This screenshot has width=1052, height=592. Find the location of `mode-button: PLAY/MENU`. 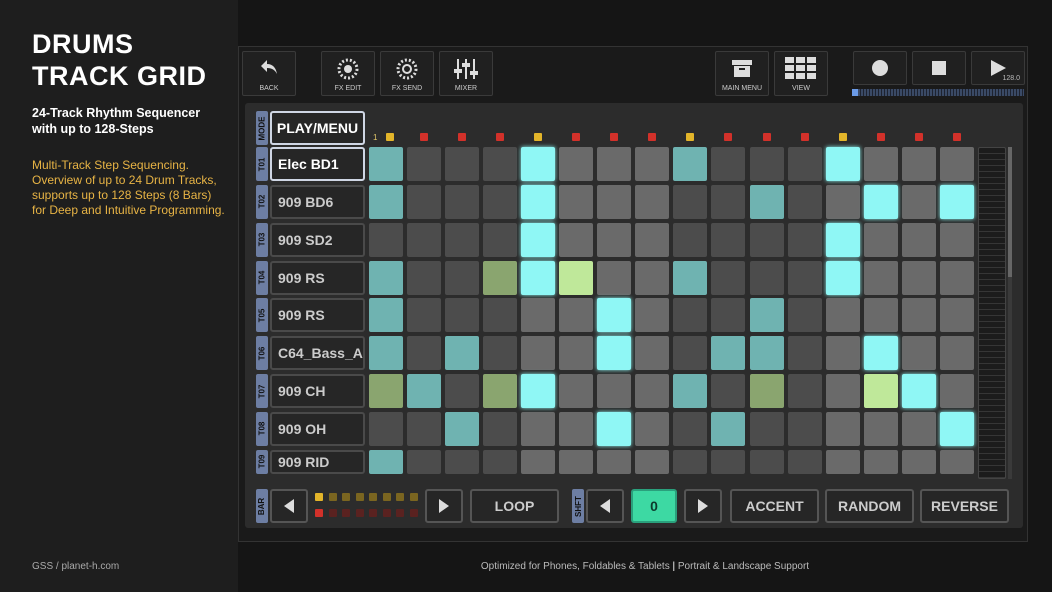

mode-button: PLAY/MENU is located at coordinates (317, 128).